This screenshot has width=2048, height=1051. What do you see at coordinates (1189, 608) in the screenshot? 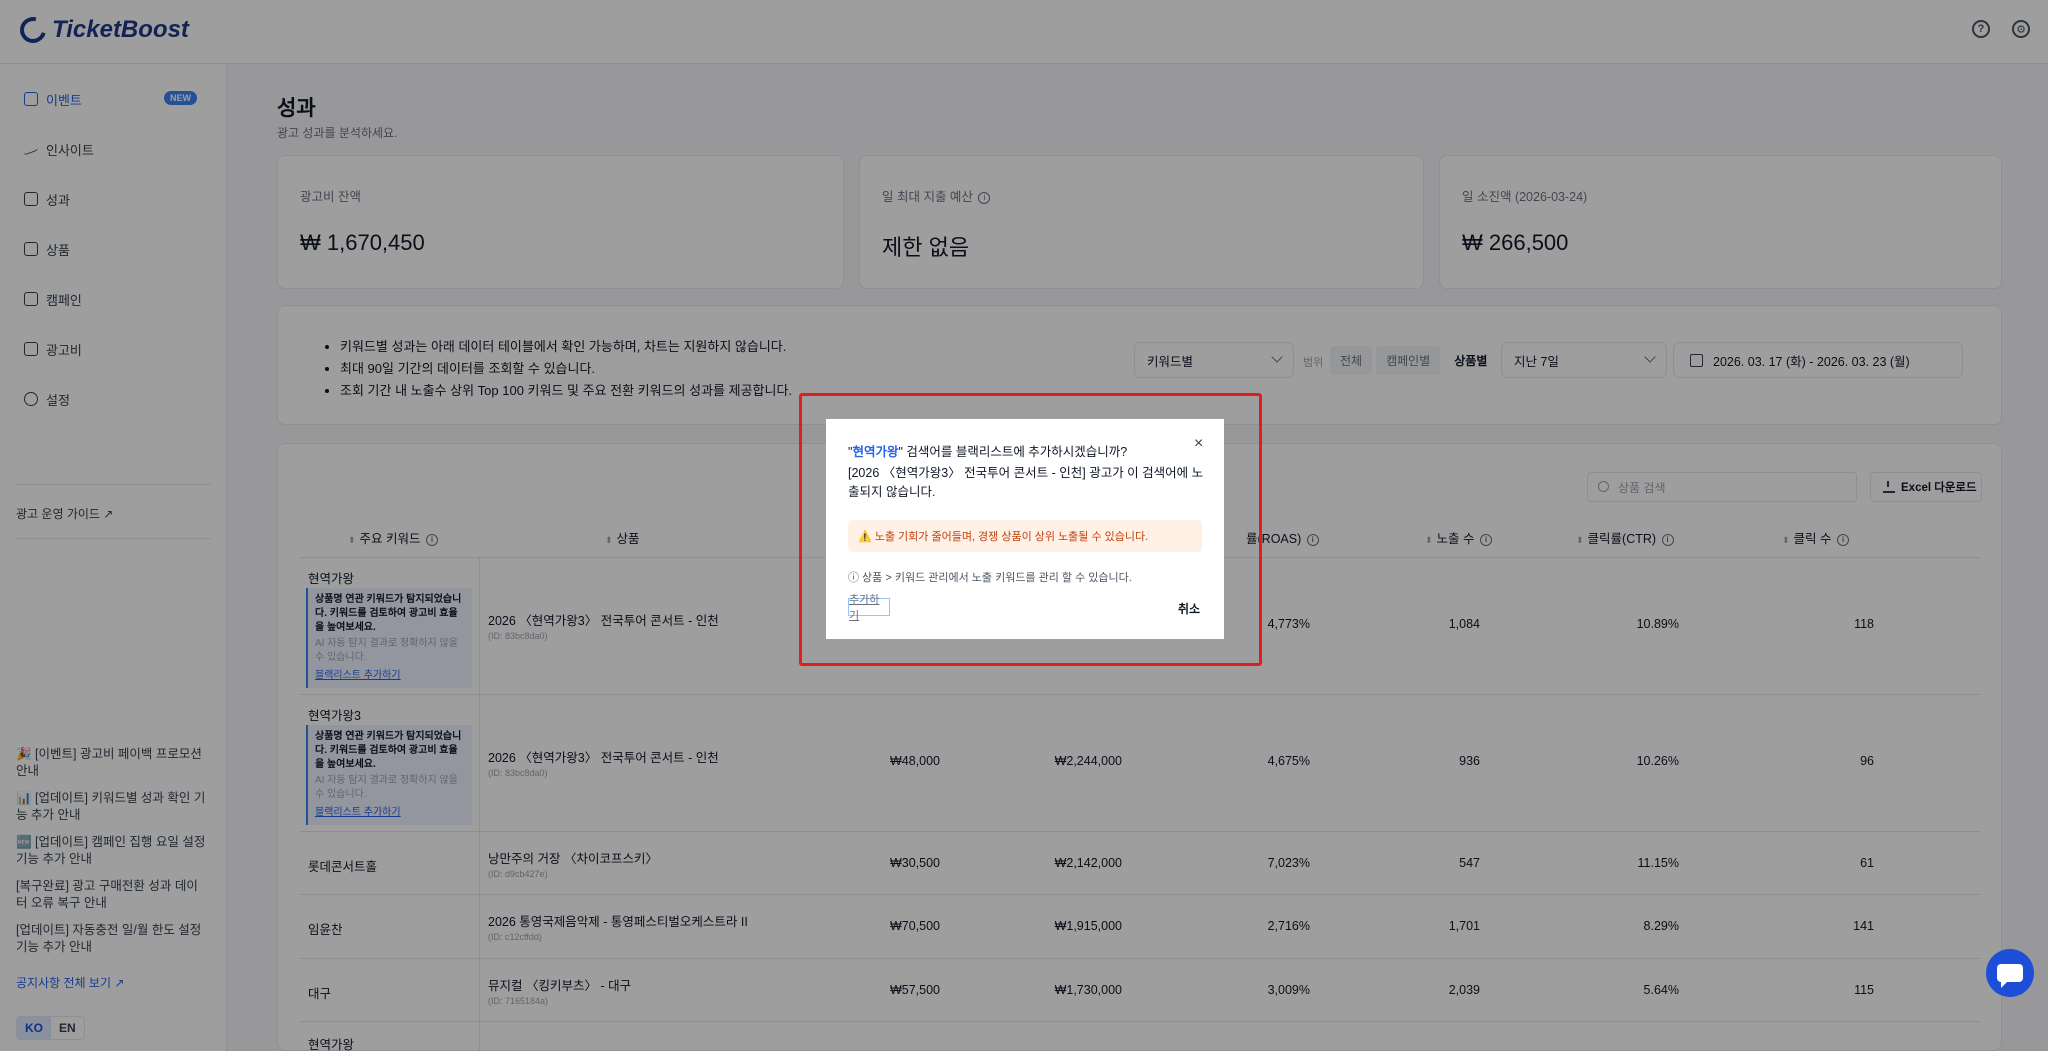
I see `cancel-button: 취소` at bounding box center [1189, 608].